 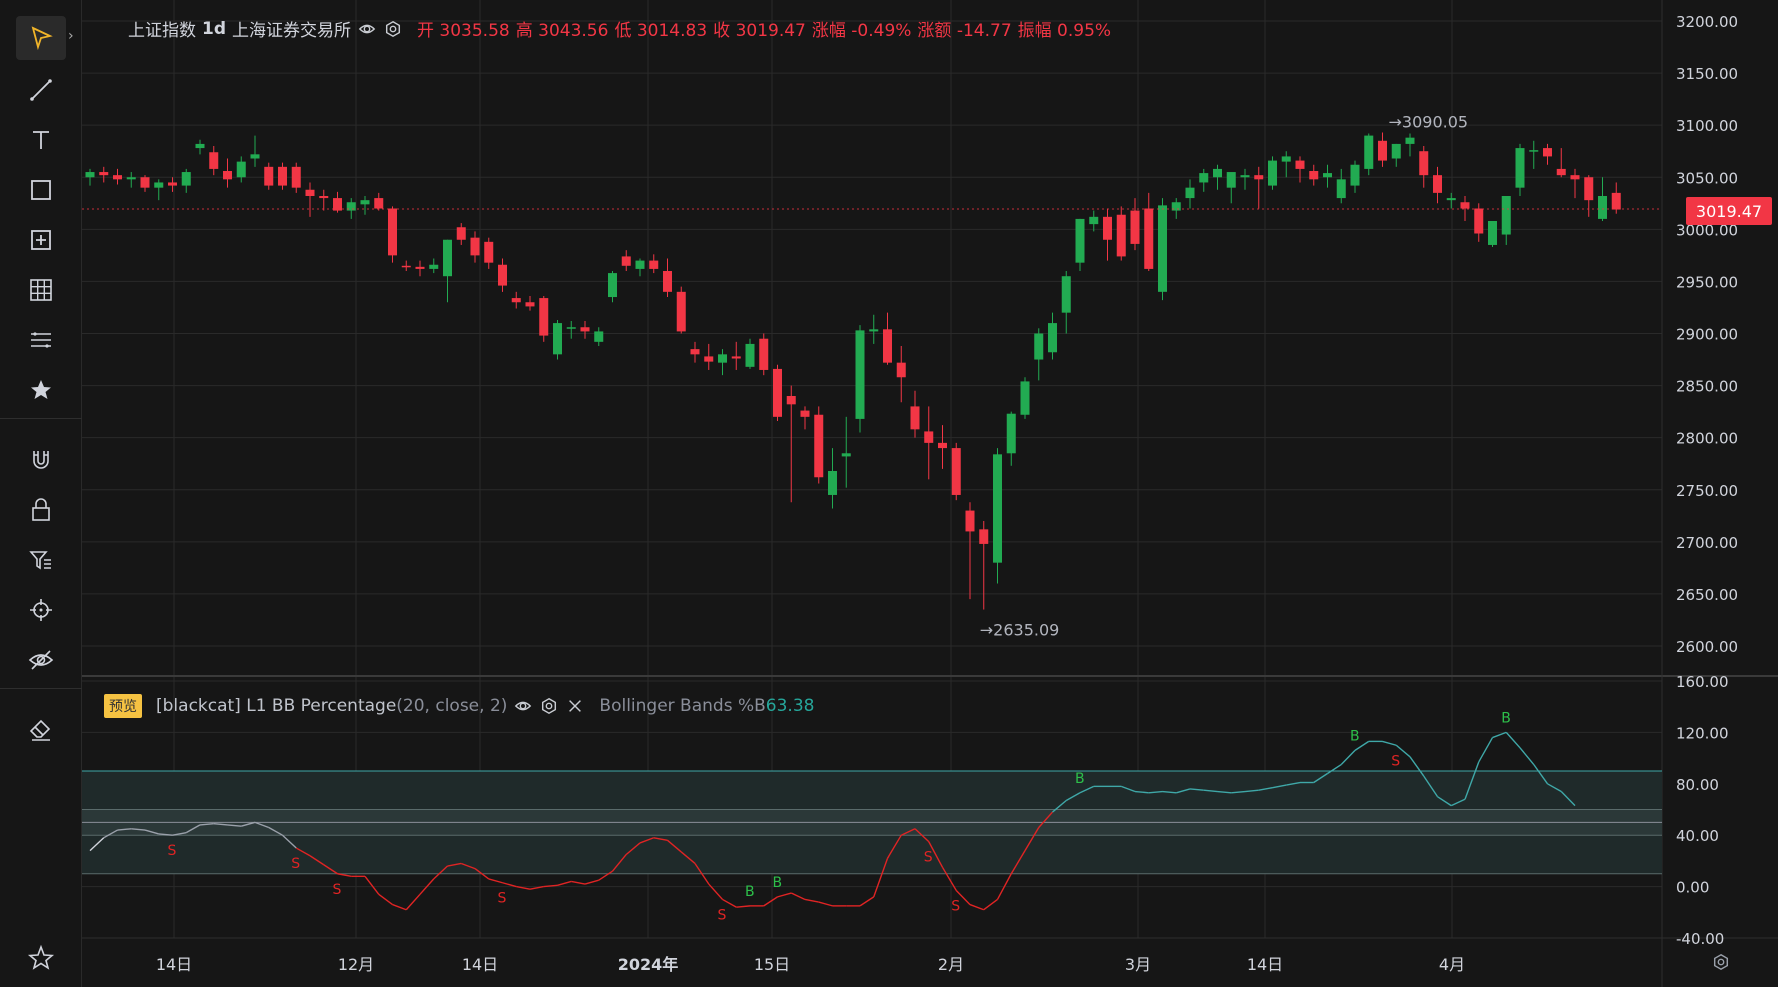 I want to click on settings-gear-icon, so click(x=393, y=29).